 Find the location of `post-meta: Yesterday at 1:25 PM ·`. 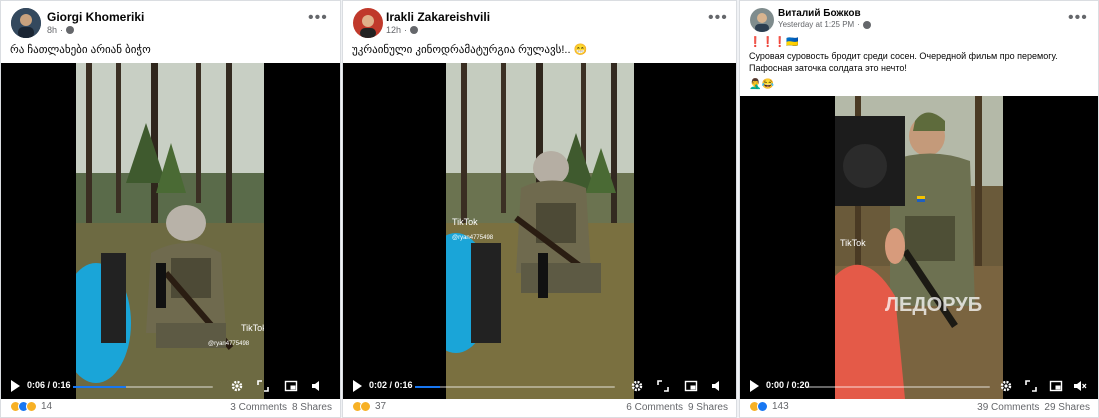

post-meta: Yesterday at 1:25 PM · is located at coordinates (824, 24).